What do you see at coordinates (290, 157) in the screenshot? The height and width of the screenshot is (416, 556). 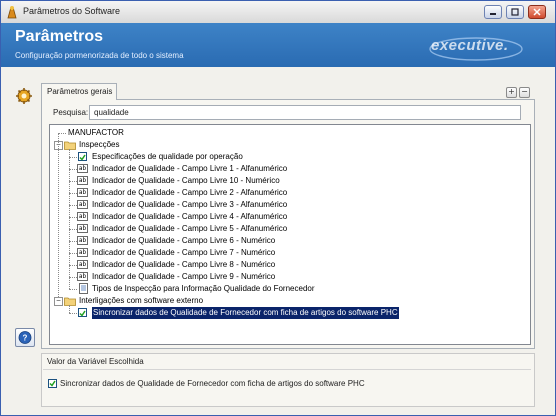 I see `tree-item-row: Especificações de qualidade por operação` at bounding box center [290, 157].